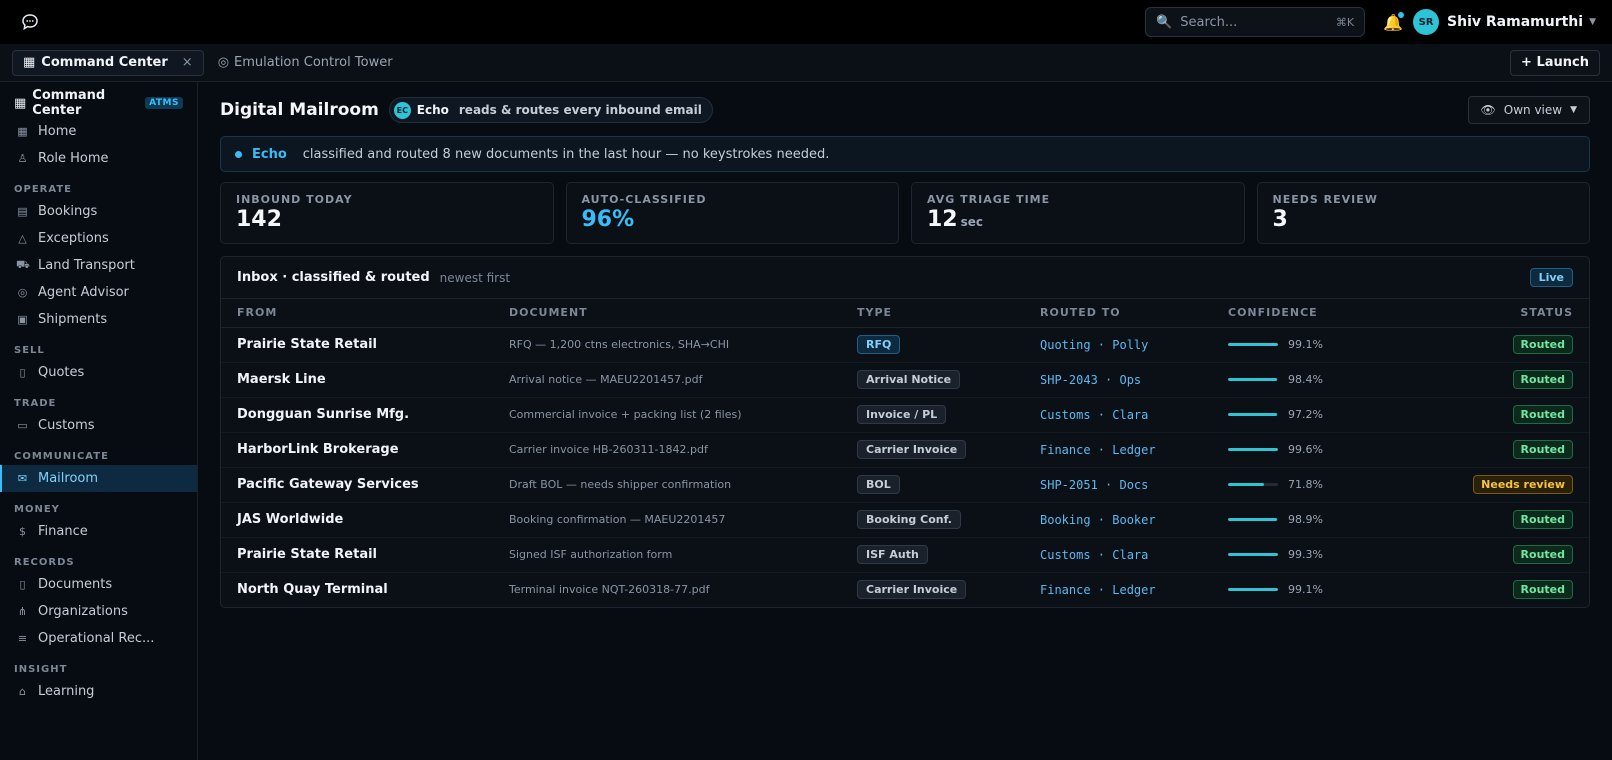 This screenshot has height=760, width=1612. I want to click on chevron-down-icon: ▼, so click(1592, 22).